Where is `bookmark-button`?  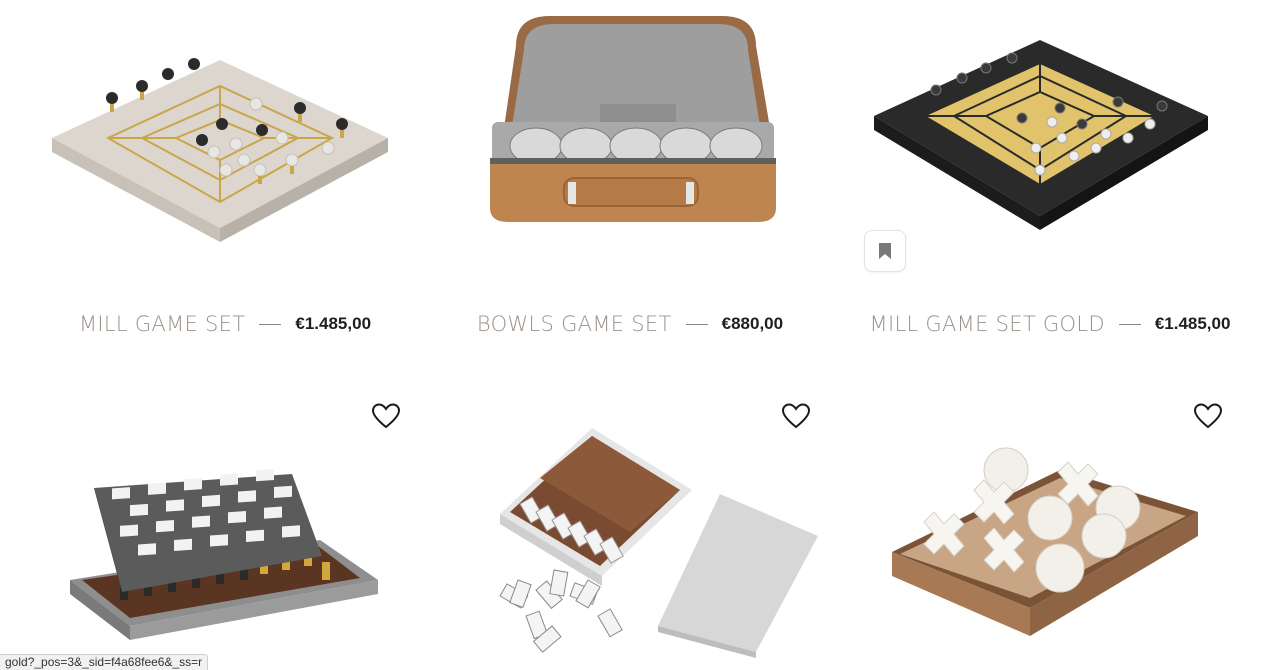
bookmark-button is located at coordinates (885, 251).